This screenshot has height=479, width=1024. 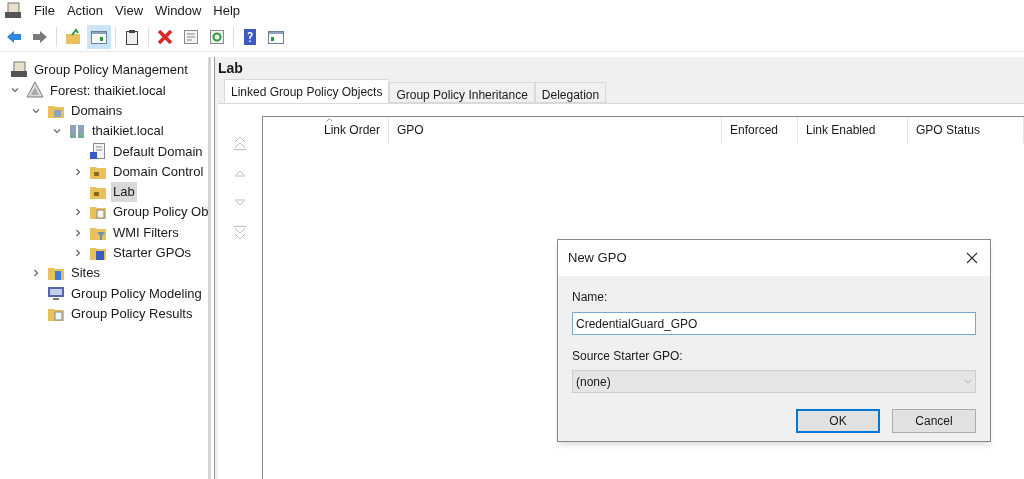 I want to click on triangle-icon, so click(x=35, y=90).